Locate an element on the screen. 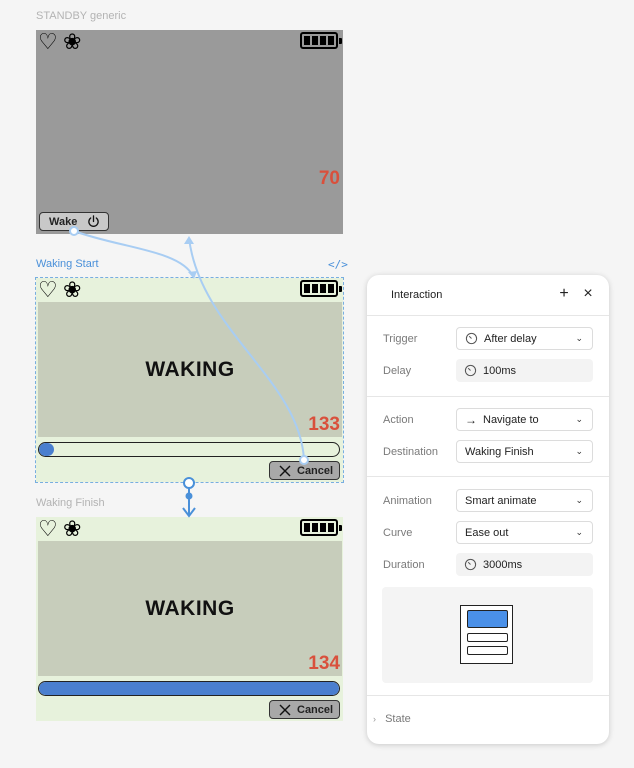  arrow-right-icon: → is located at coordinates (471, 419).